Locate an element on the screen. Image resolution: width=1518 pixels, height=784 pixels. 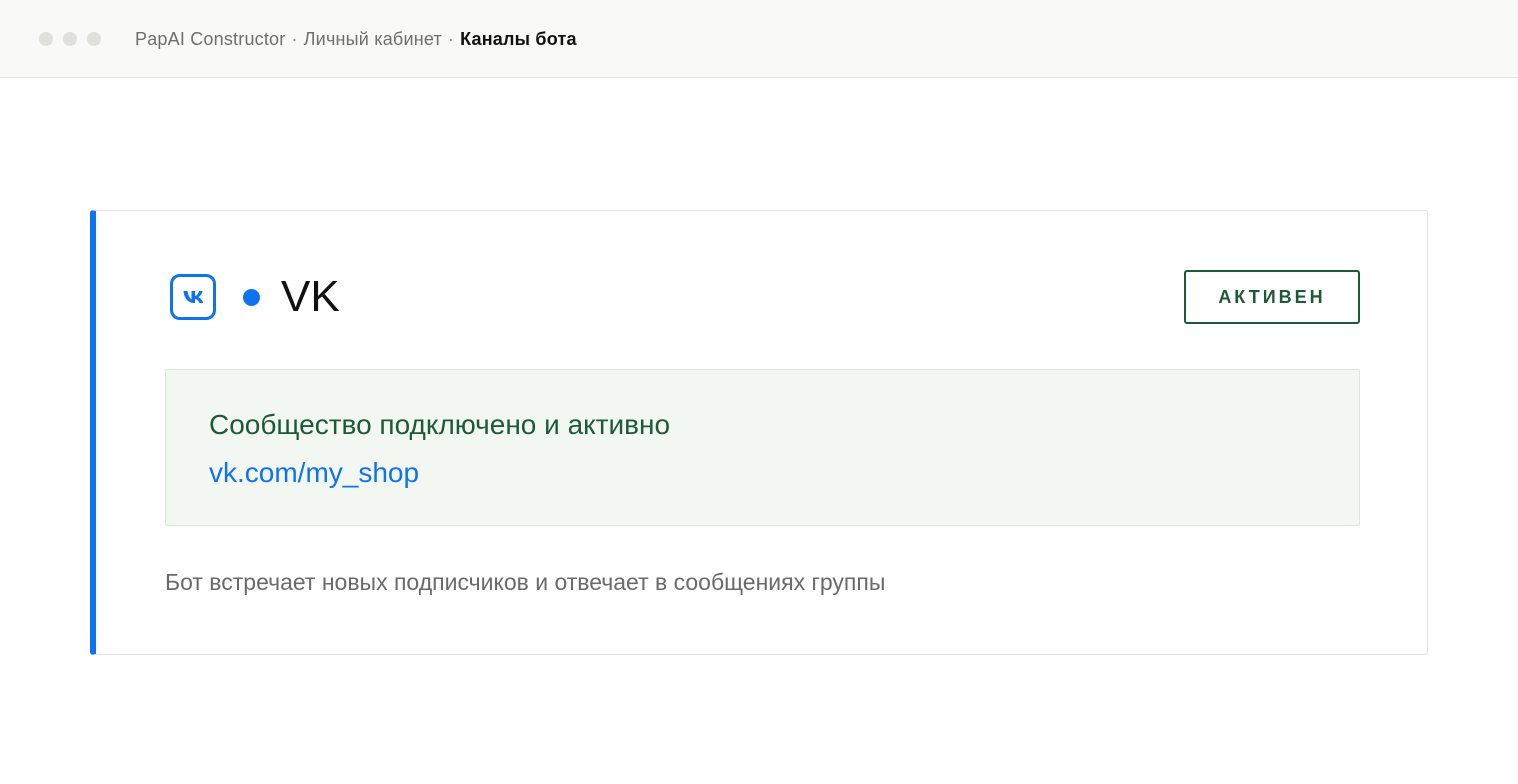
channel-title: VK is located at coordinates (310, 296).